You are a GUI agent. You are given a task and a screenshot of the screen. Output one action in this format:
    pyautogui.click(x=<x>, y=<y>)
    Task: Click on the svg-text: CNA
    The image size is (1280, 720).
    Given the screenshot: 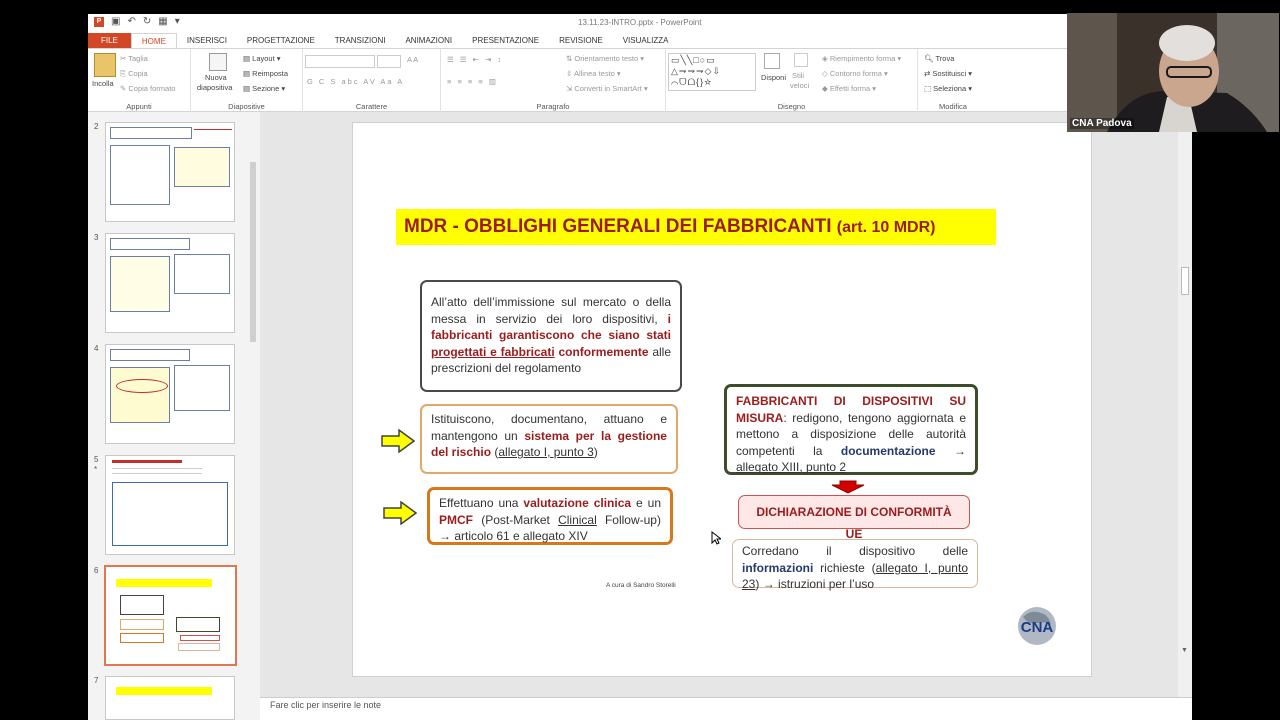 What is the action you would take?
    pyautogui.click(x=1037, y=627)
    